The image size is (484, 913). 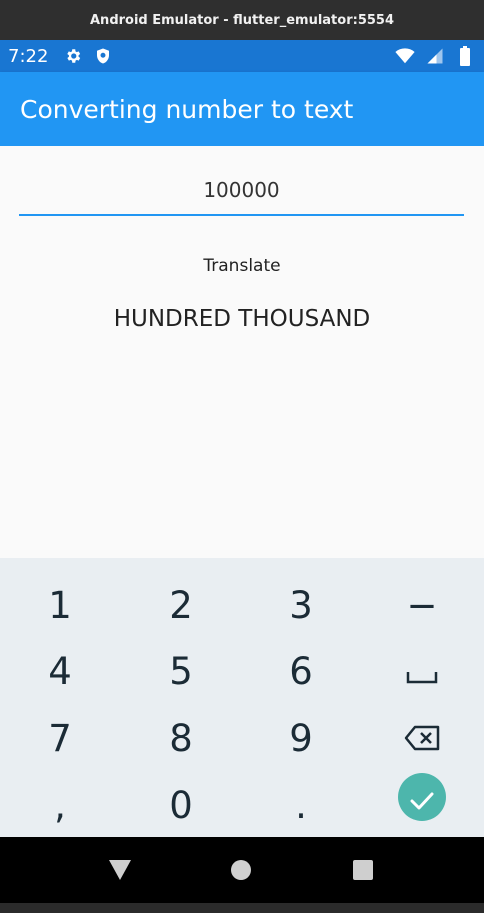 What do you see at coordinates (242, 319) in the screenshot?
I see `result-text: HUNDRED THOUSAND` at bounding box center [242, 319].